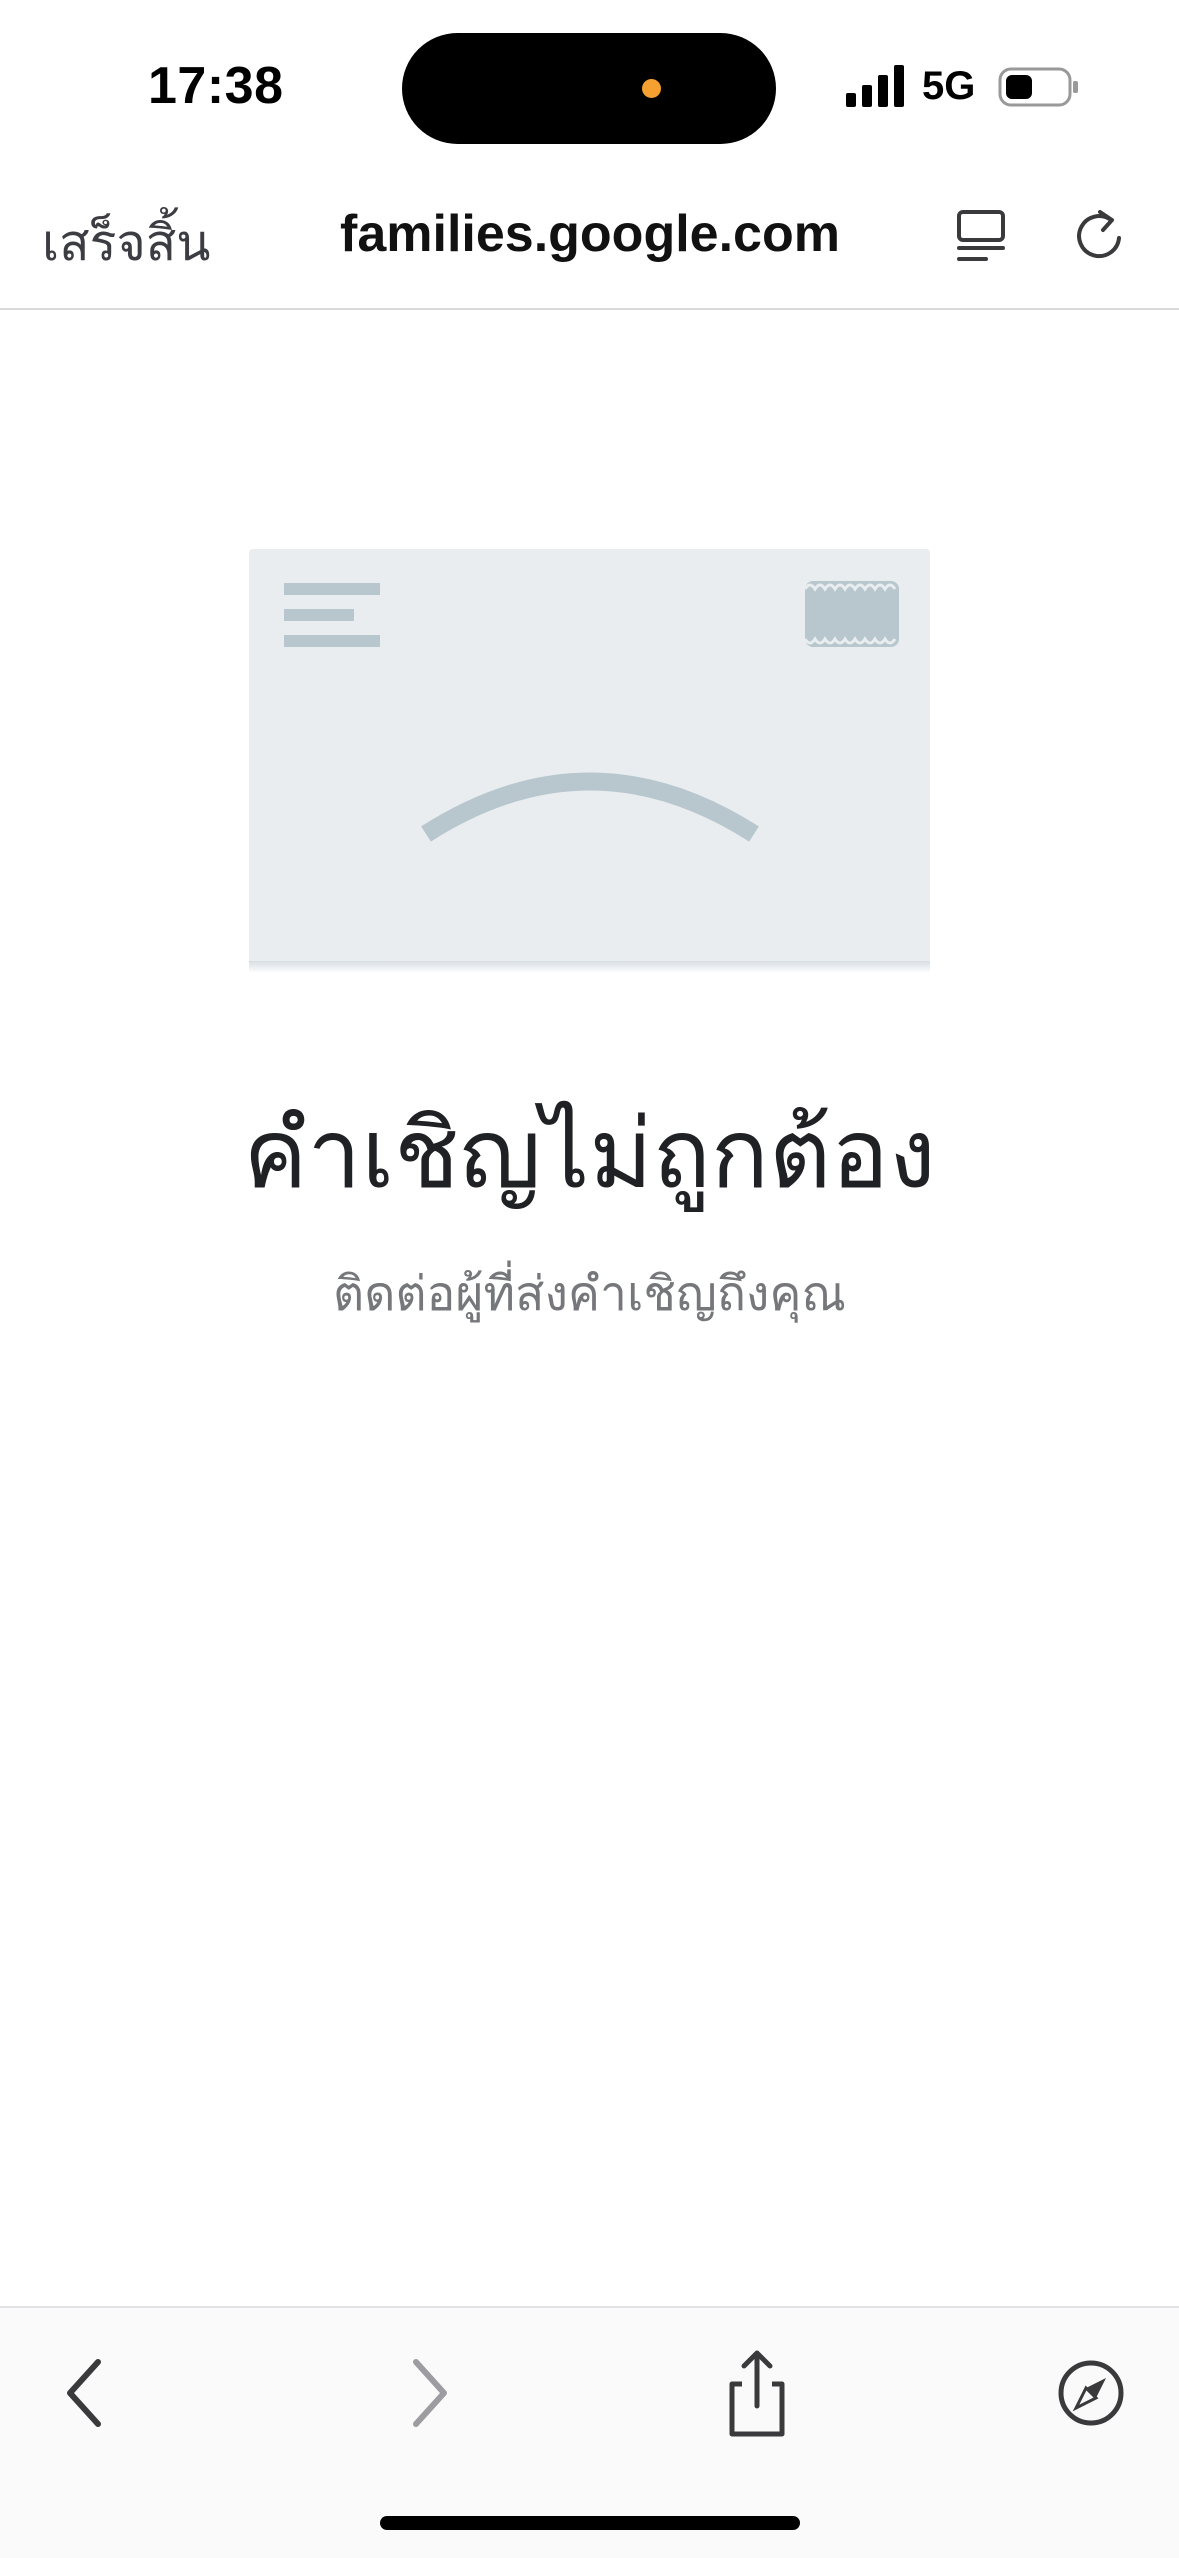 Image resolution: width=1179 pixels, height=2558 pixels. Describe the element at coordinates (1099, 236) in the screenshot. I see `reload-icon` at that location.